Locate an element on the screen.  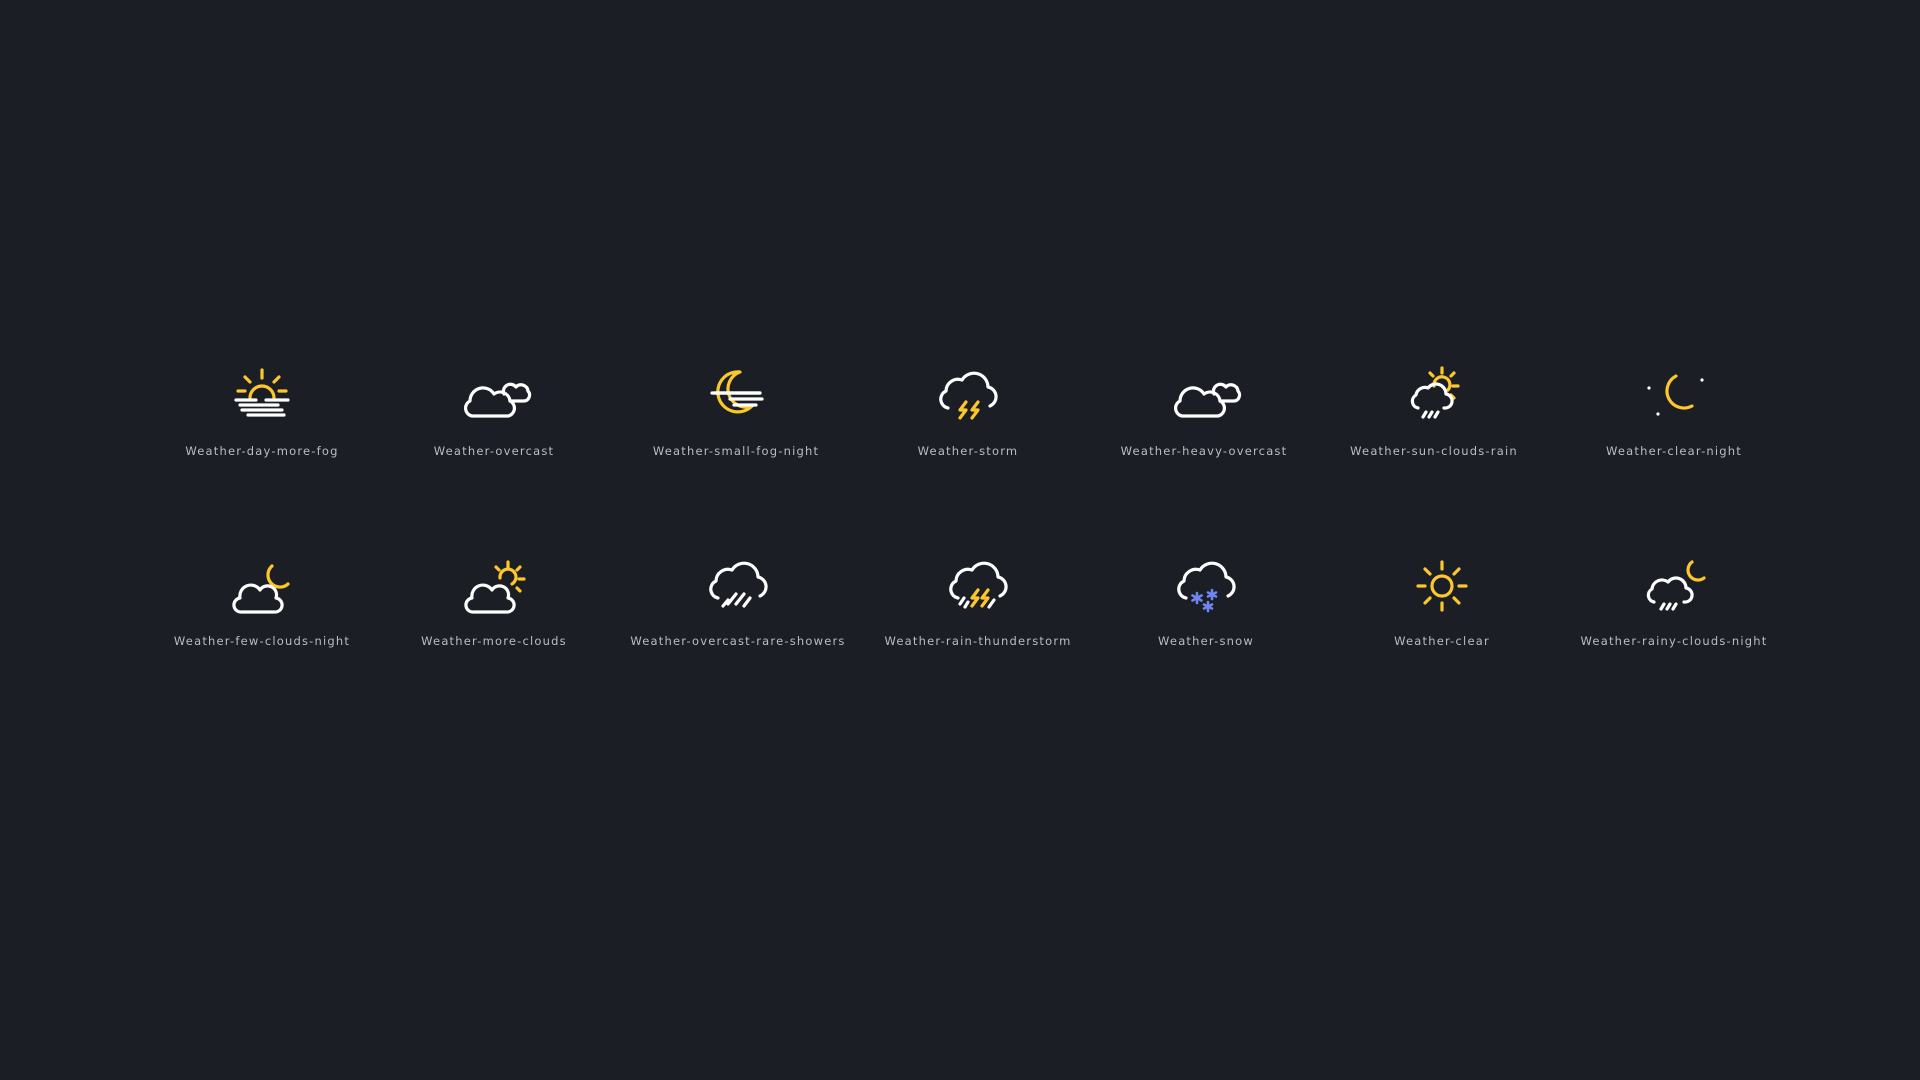
icon-label: Weather-rain-thunderstorm is located at coordinates (978, 641).